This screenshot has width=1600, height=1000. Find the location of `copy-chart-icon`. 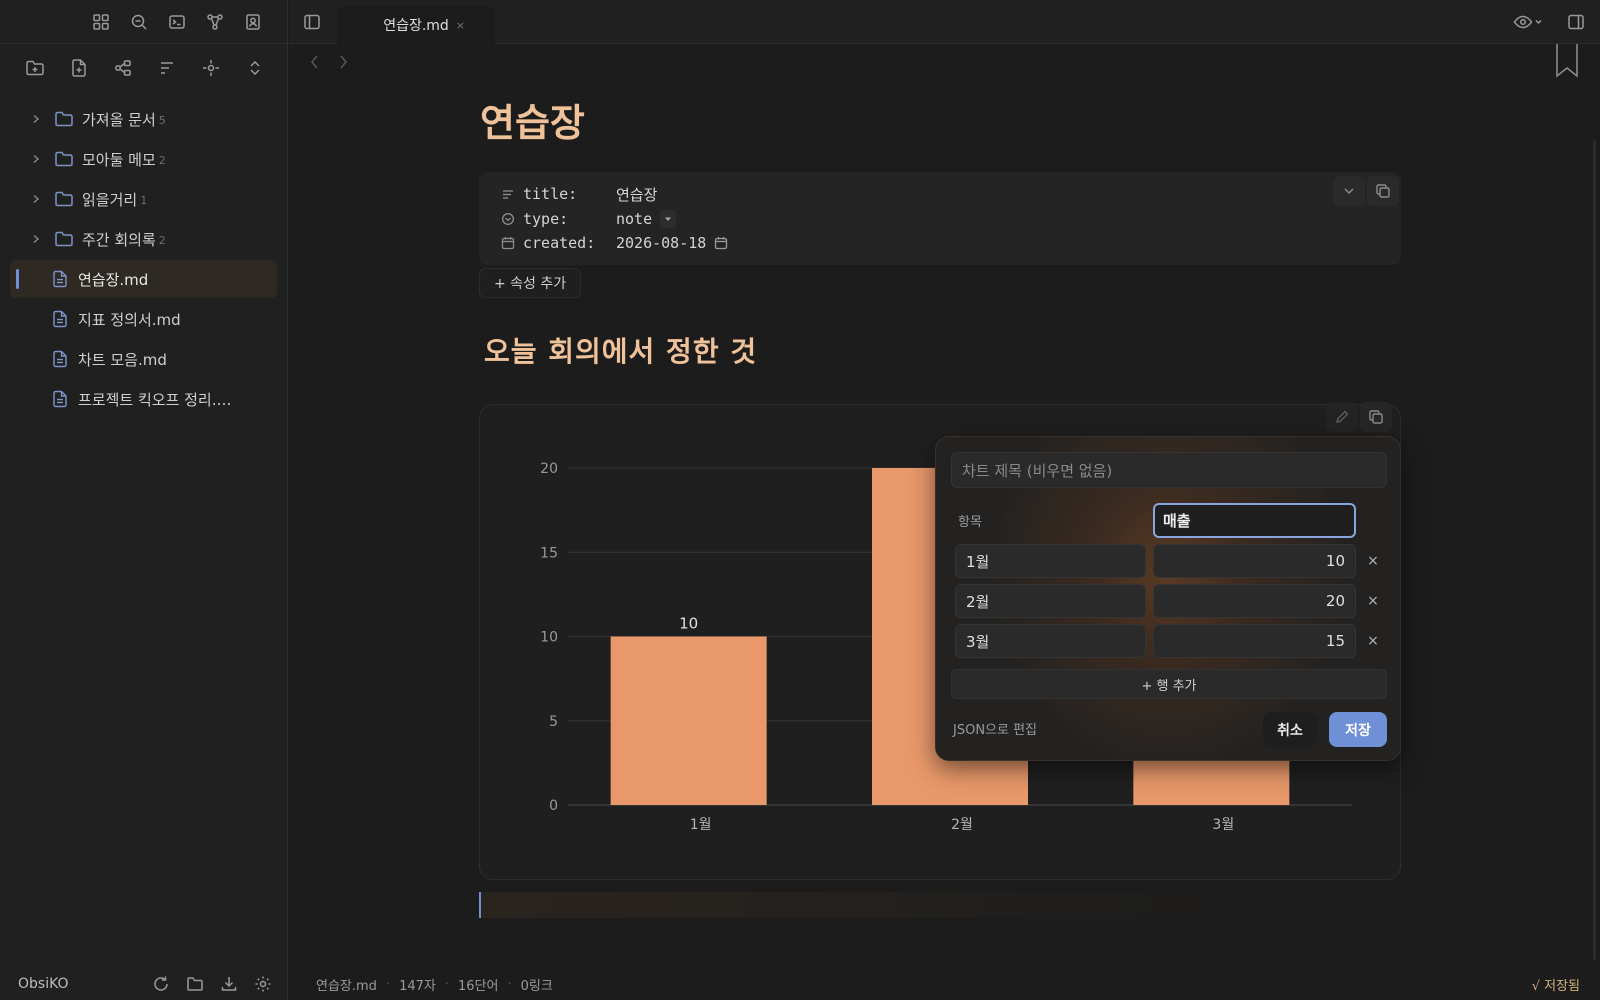

copy-chart-icon is located at coordinates (1376, 417).